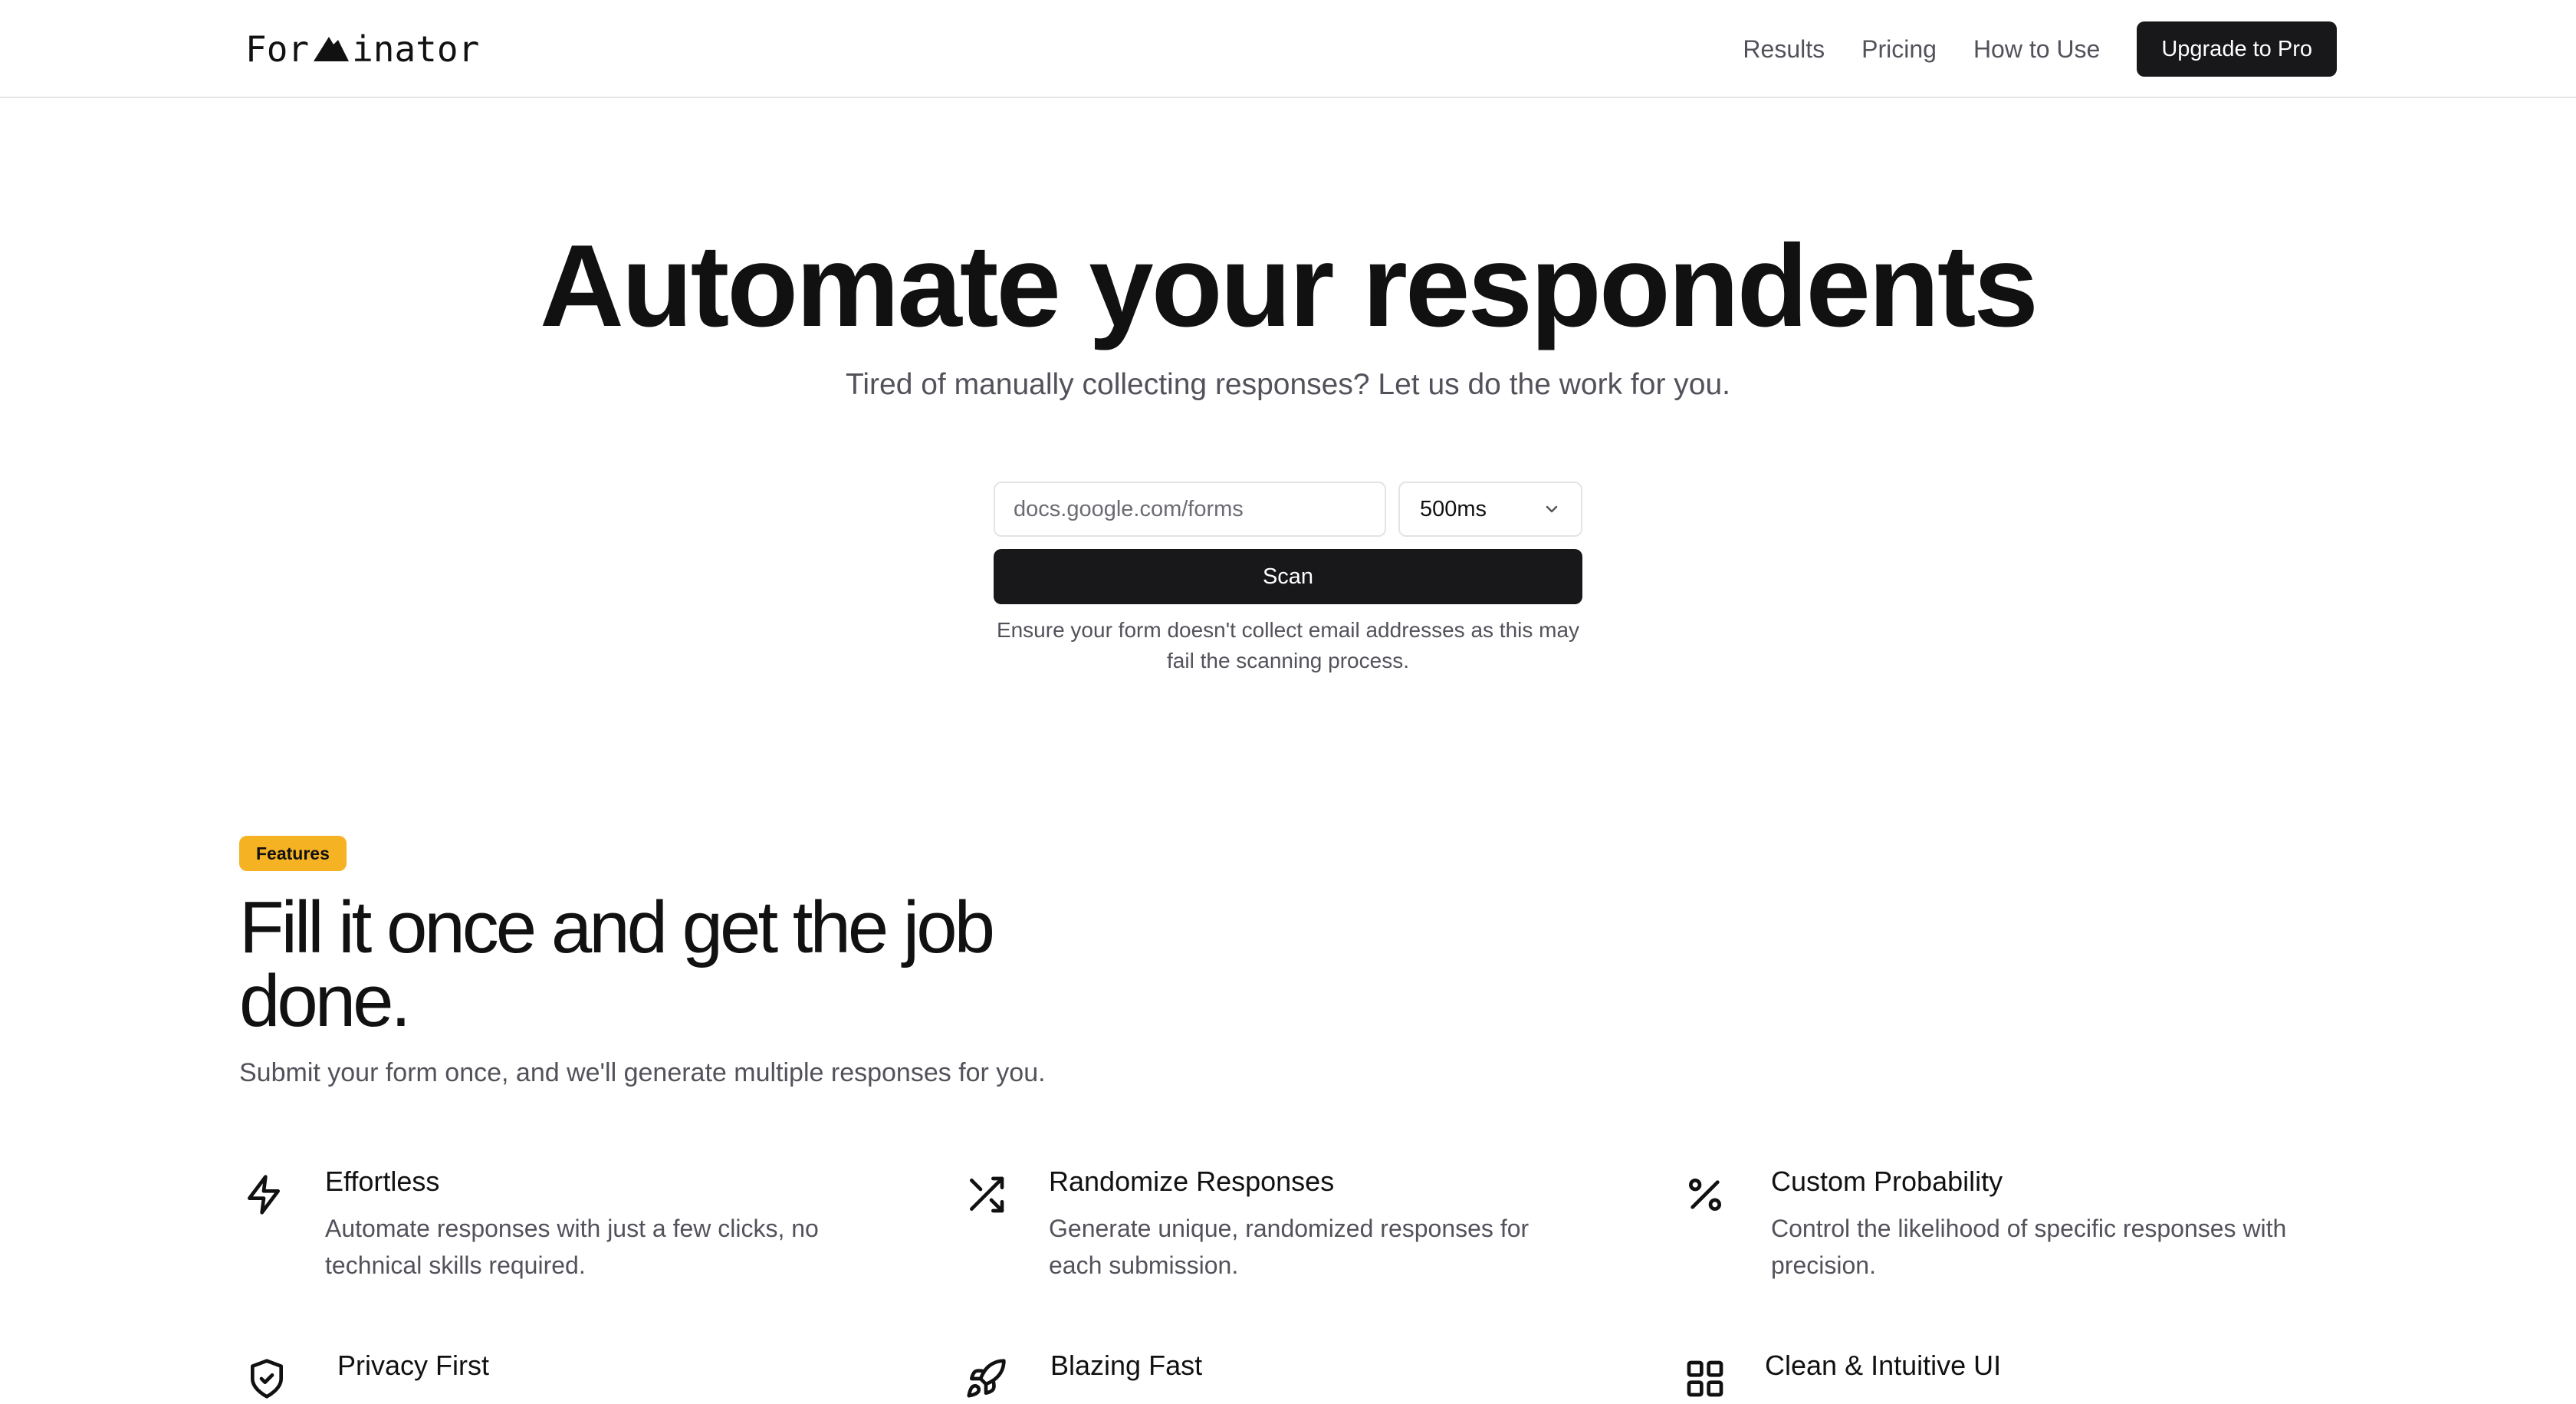 This screenshot has height=1404, width=2576. Describe the element at coordinates (1453, 509) in the screenshot. I see `delay-select-value: 500ms` at that location.